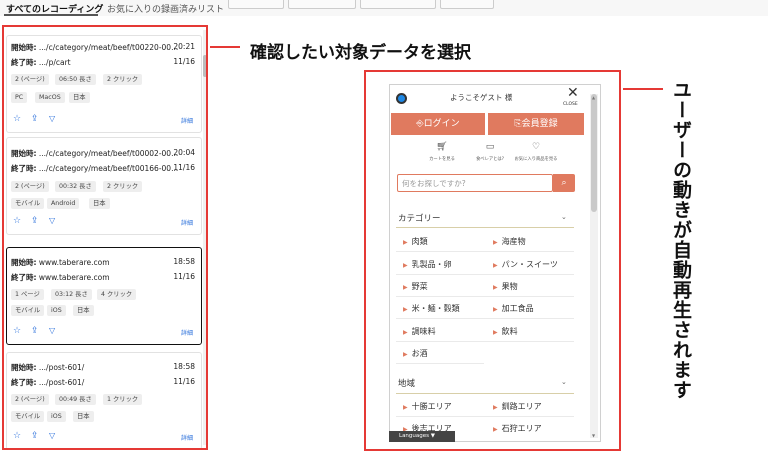 The image size is (768, 458). Describe the element at coordinates (360, 53) in the screenshot. I see `annotation-select-data: 確認したい対象データを選択` at that location.